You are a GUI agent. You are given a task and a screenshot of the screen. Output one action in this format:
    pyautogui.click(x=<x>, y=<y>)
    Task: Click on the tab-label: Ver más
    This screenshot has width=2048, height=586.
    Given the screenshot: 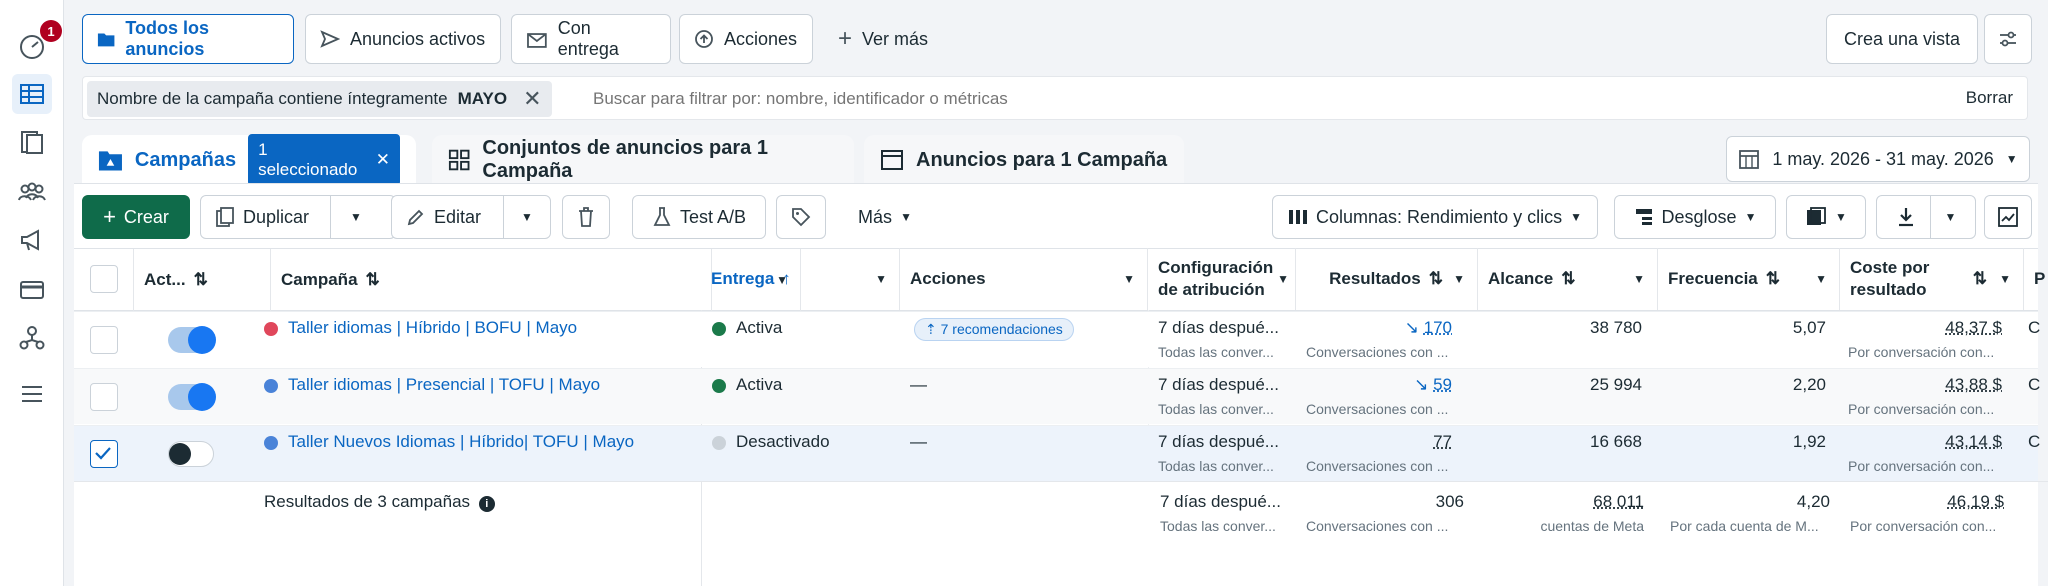 What is the action you would take?
    pyautogui.click(x=895, y=38)
    